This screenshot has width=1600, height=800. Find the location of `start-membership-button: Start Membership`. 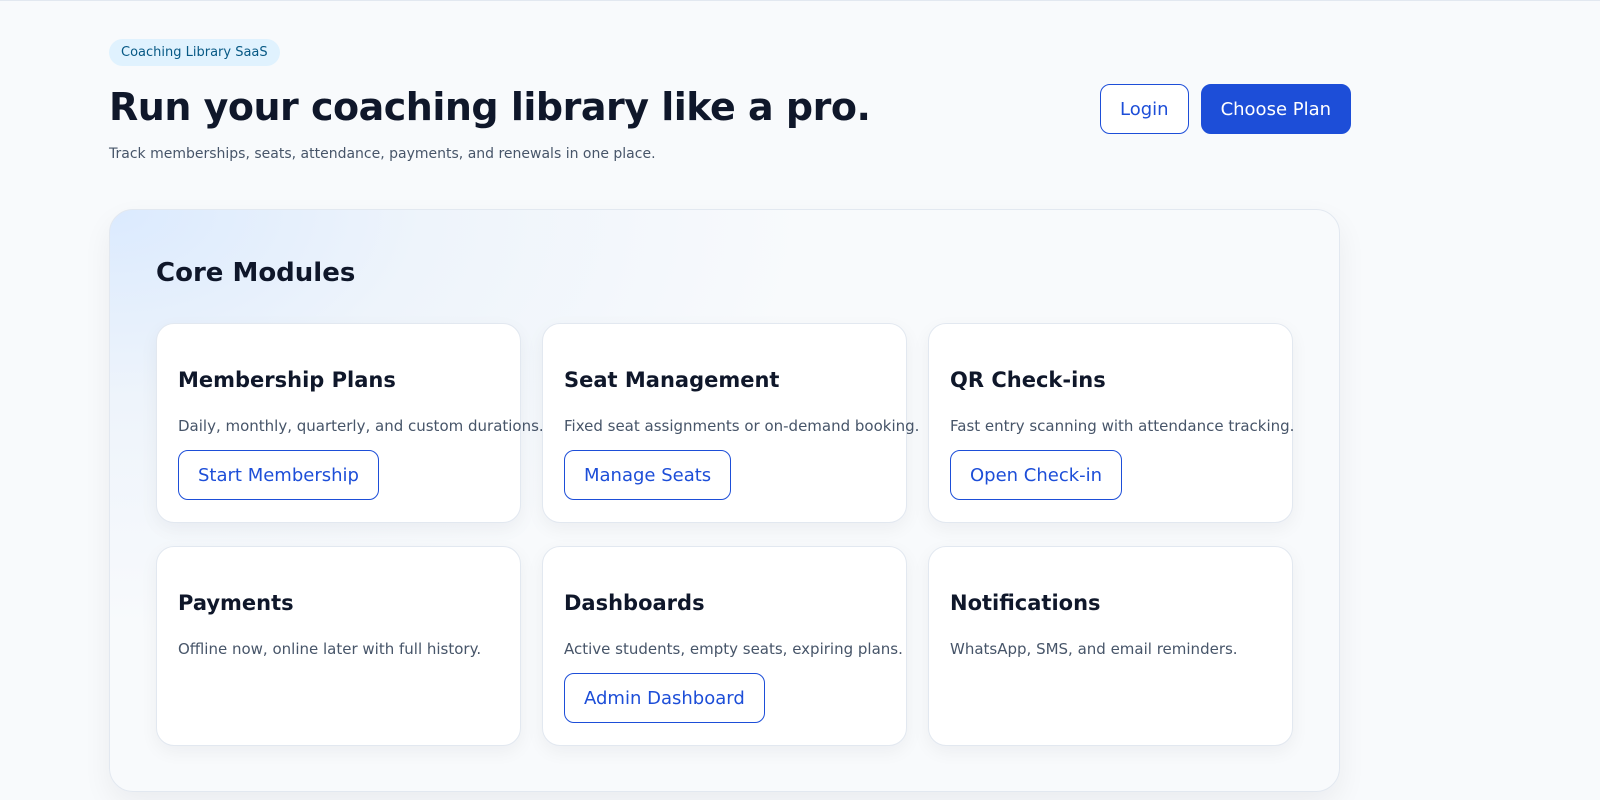

start-membership-button: Start Membership is located at coordinates (278, 475).